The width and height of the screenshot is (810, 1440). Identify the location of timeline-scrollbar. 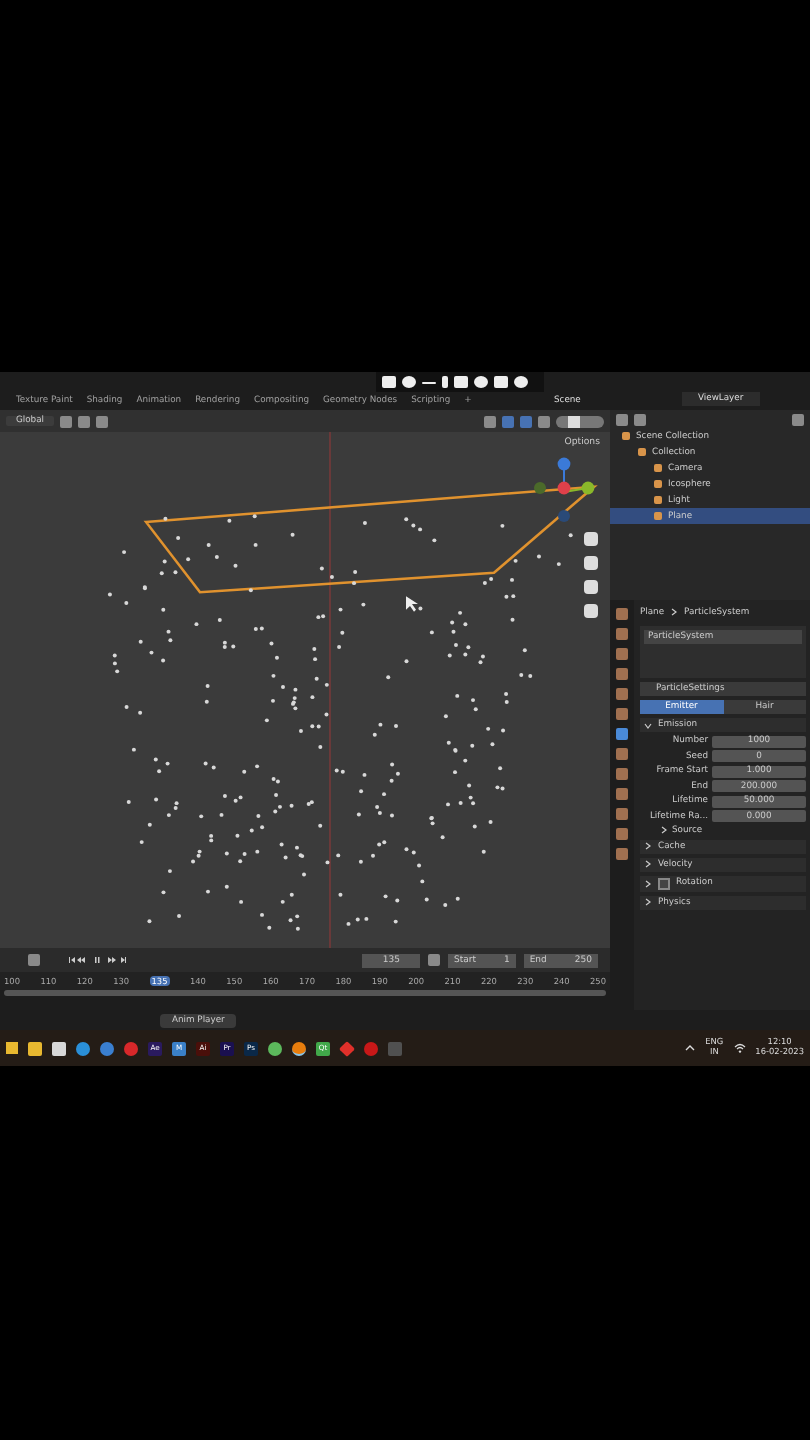
(305, 993).